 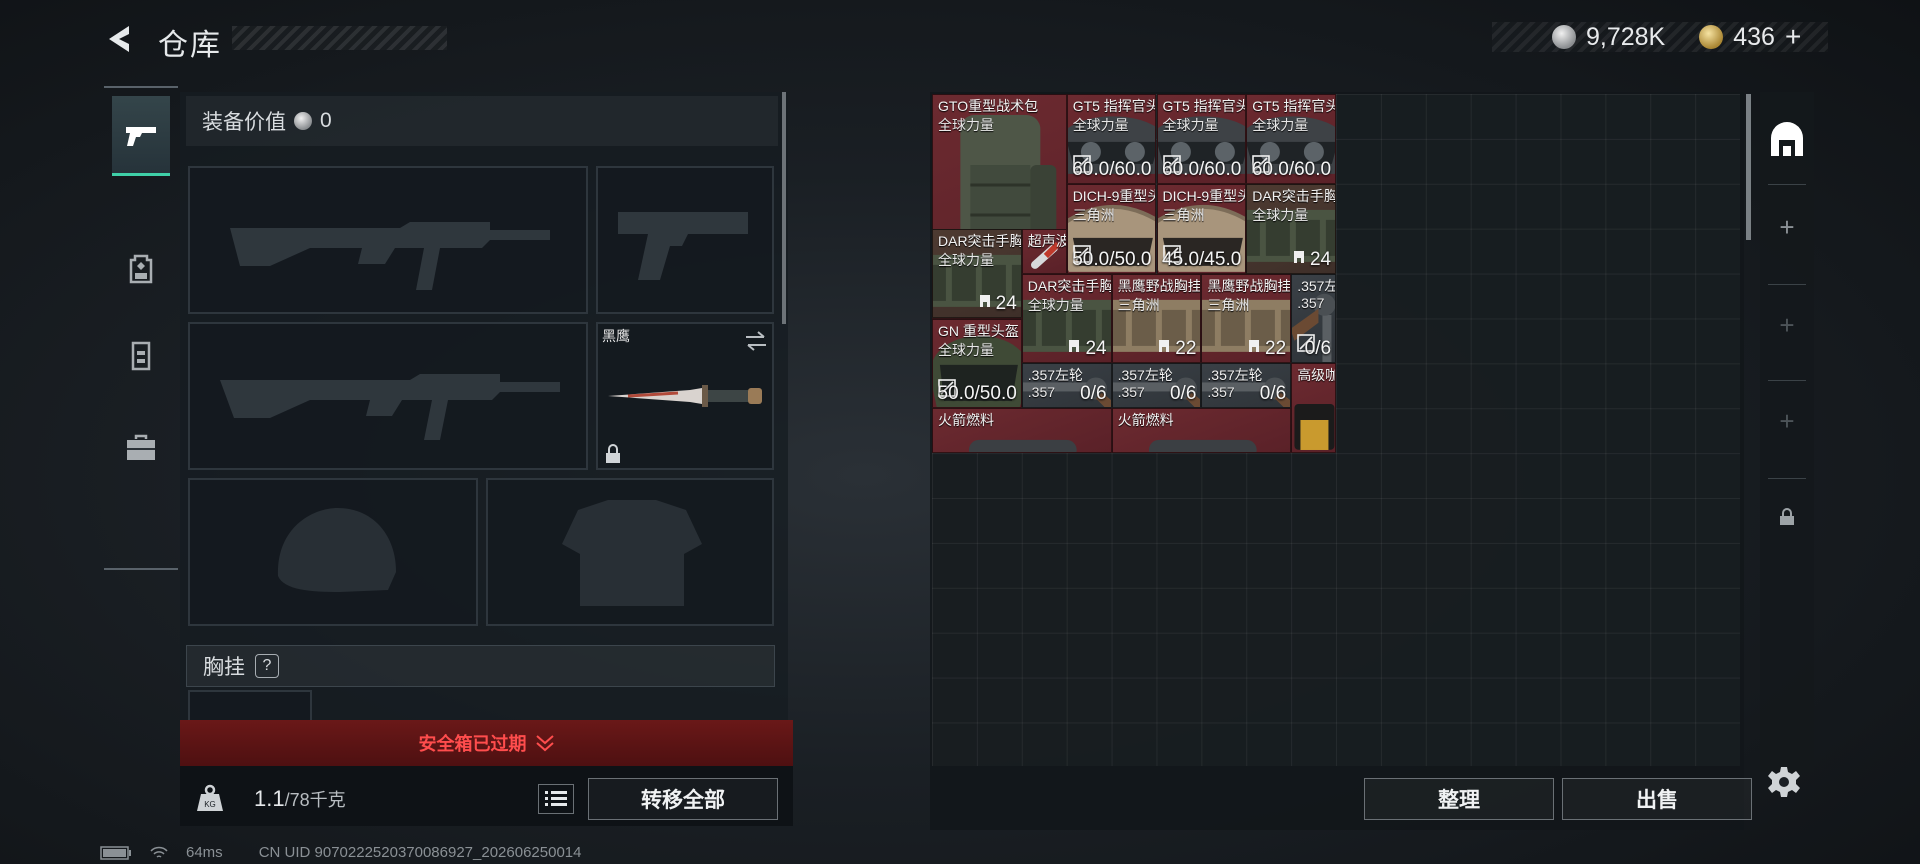 I want to click on warehouse-item: 高级咖啡豆, so click(x=1314, y=408).